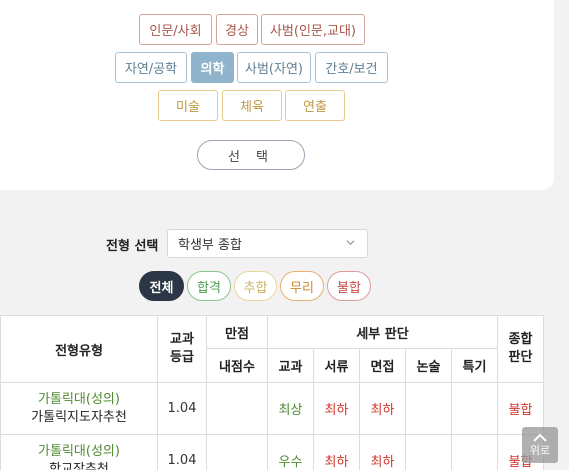 Image resolution: width=569 pixels, height=470 pixels. What do you see at coordinates (209, 286) in the screenshot?
I see `filter-pass-button: 합격` at bounding box center [209, 286].